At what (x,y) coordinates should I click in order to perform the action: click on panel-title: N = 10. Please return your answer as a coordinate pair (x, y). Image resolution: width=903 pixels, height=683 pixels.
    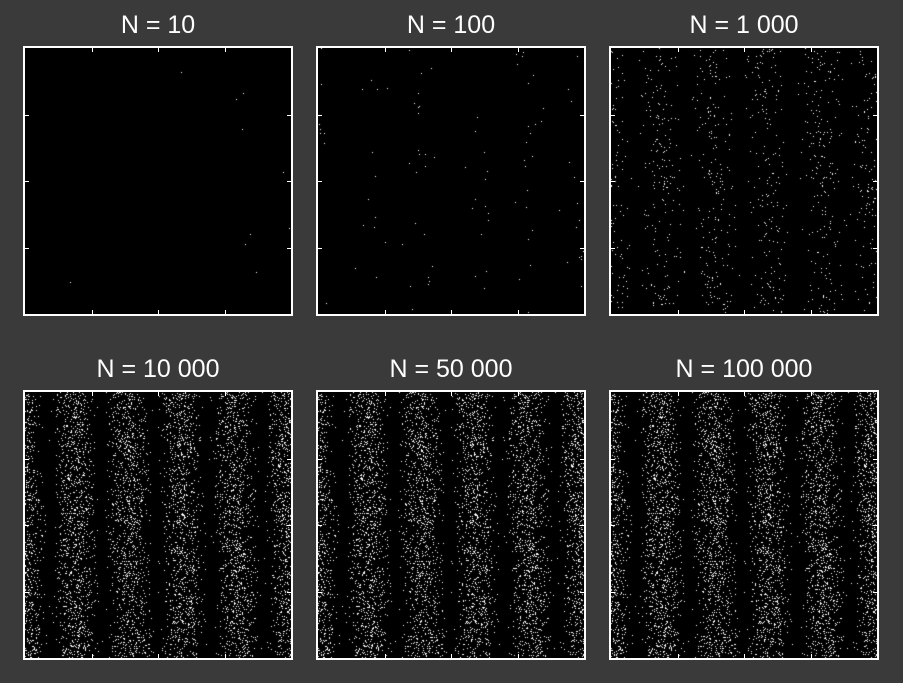
    Looking at the image, I should click on (158, 25).